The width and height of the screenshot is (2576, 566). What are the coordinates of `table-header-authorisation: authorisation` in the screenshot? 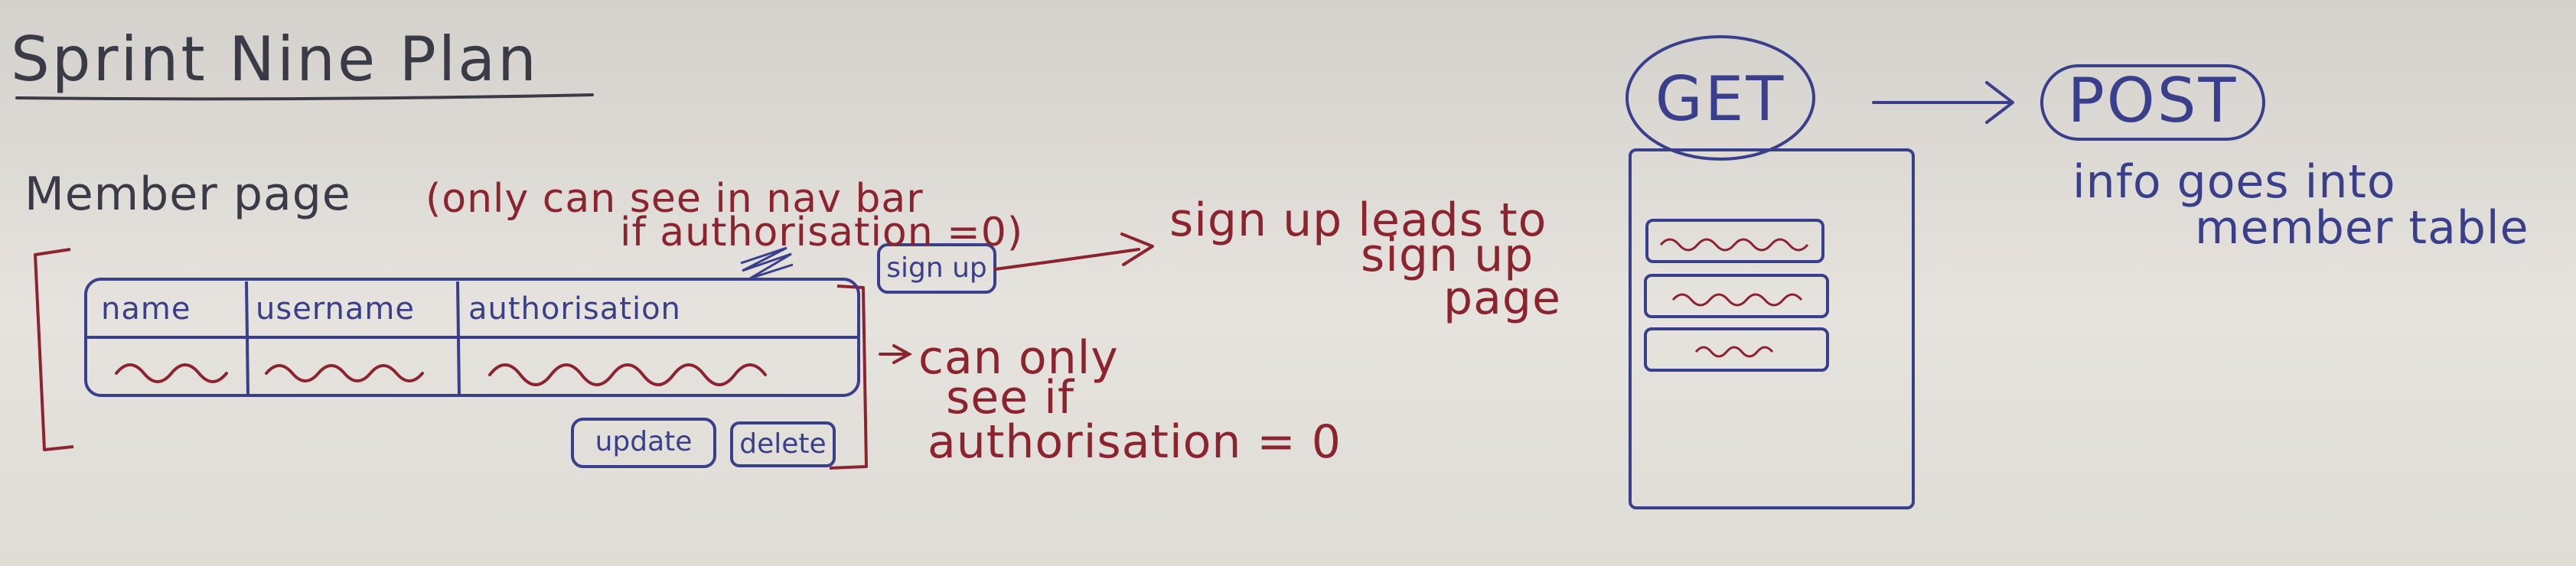 It's located at (574, 309).